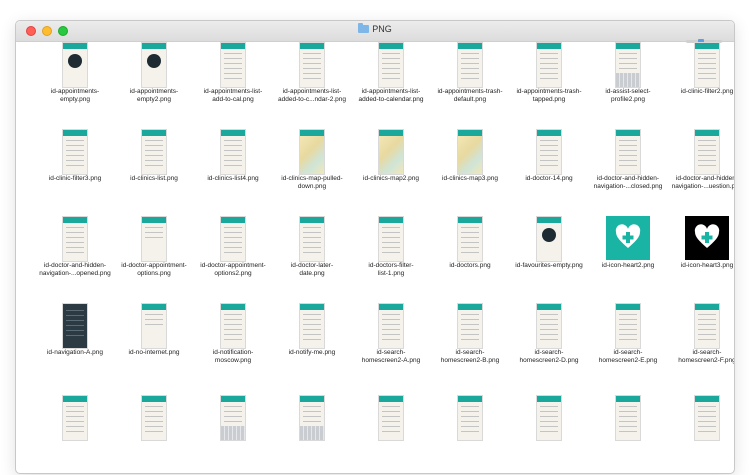  Describe the element at coordinates (696, 357) in the screenshot. I see `file-name: id-search- homescreen2-F.png` at that location.